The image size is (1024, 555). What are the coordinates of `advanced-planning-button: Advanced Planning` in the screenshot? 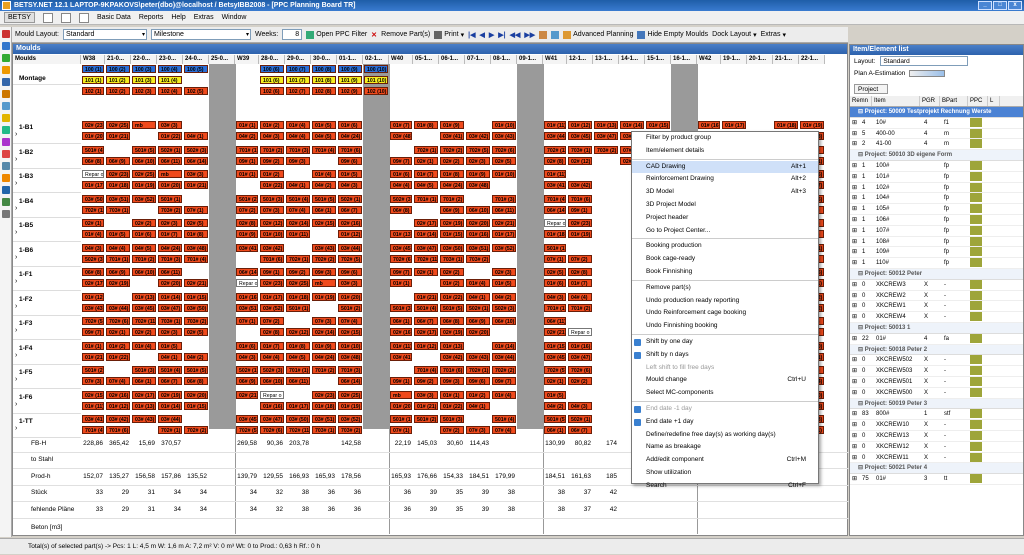 It's located at (598, 34).